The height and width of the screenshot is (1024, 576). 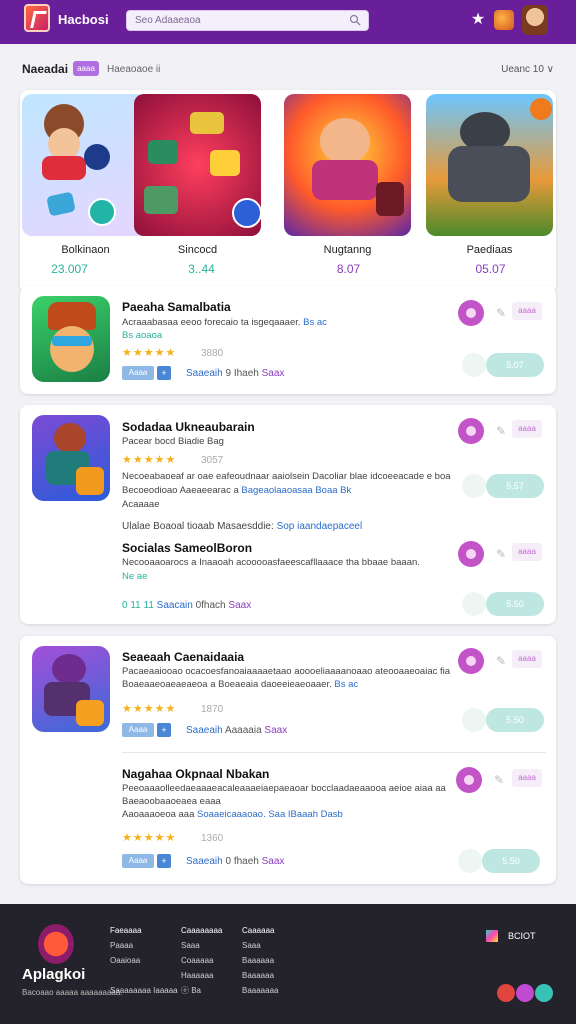 I want to click on rating-value-1: 3880, so click(x=212, y=353).